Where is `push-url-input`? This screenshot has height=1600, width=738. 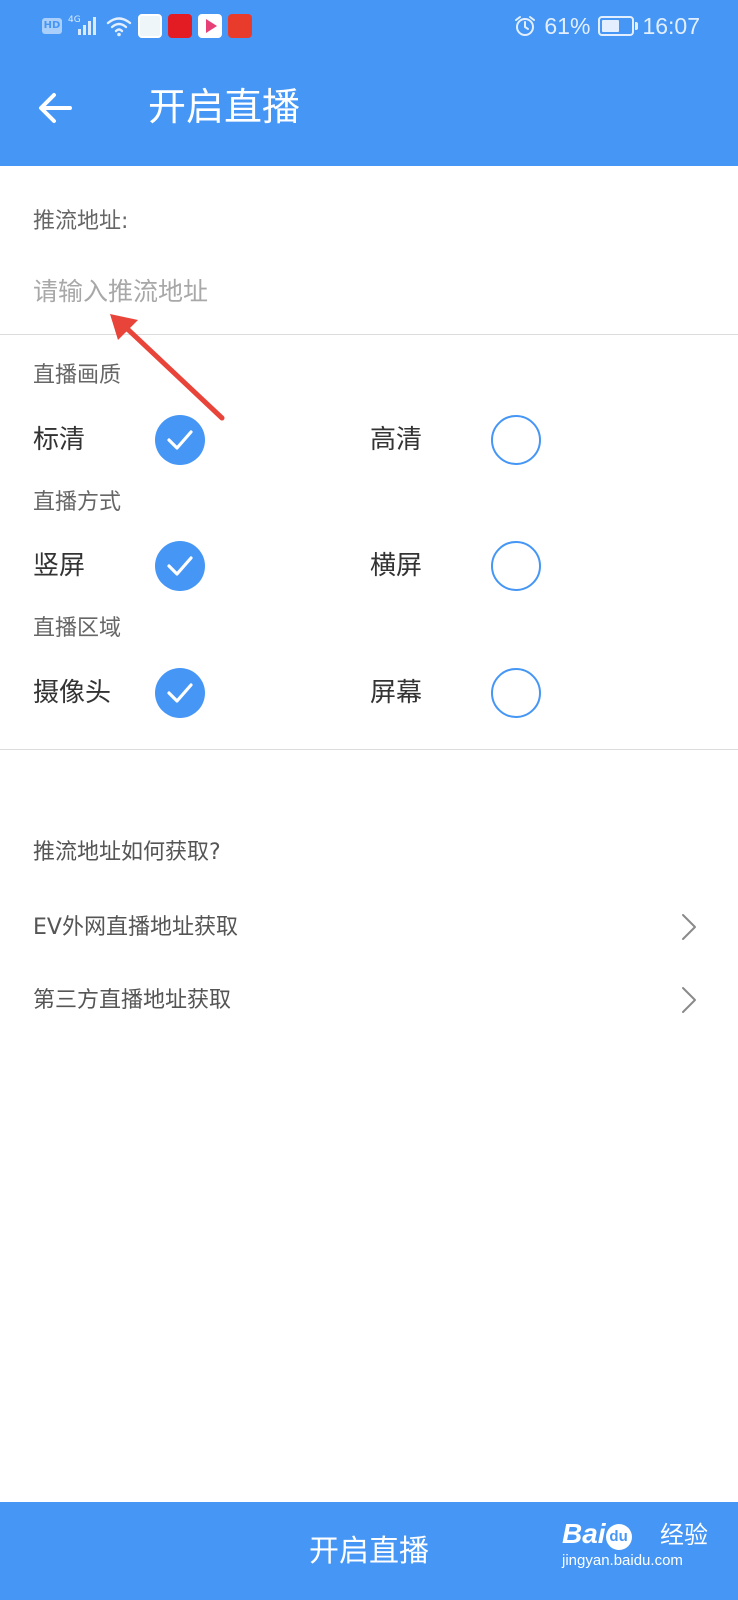 push-url-input is located at coordinates (373, 291).